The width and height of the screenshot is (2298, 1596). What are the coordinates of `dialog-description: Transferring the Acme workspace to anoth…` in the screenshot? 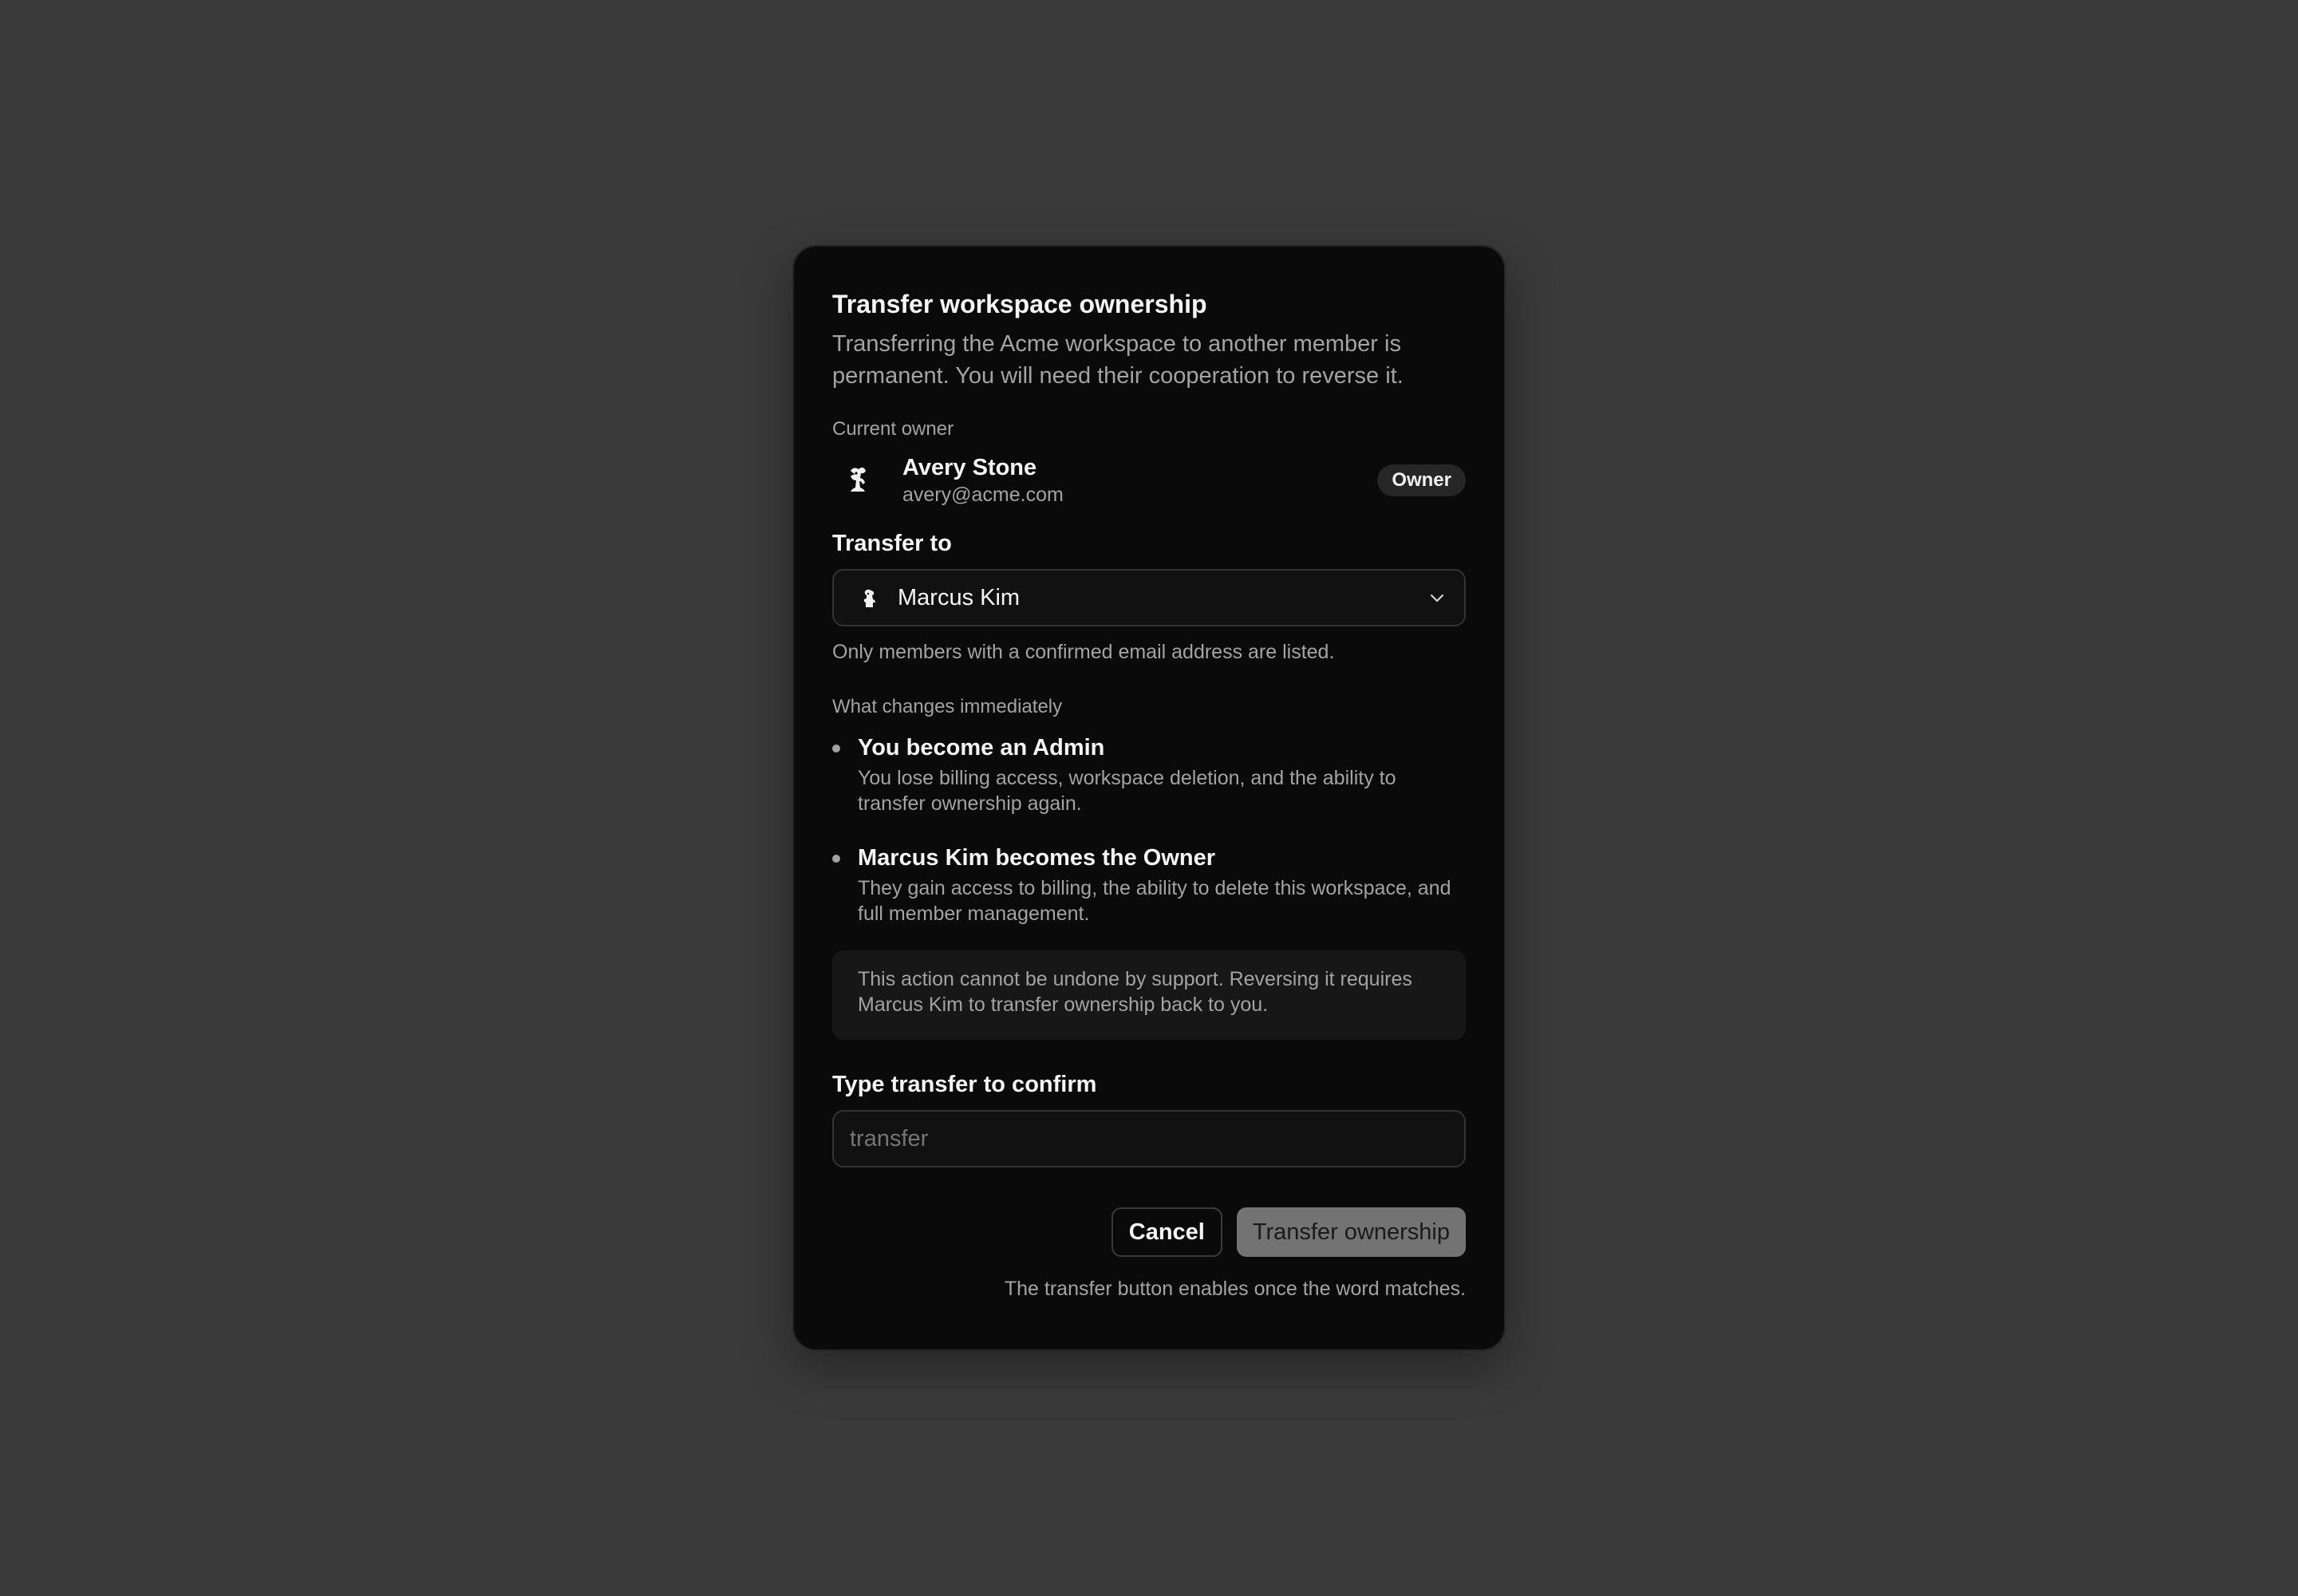 It's located at (1118, 360).